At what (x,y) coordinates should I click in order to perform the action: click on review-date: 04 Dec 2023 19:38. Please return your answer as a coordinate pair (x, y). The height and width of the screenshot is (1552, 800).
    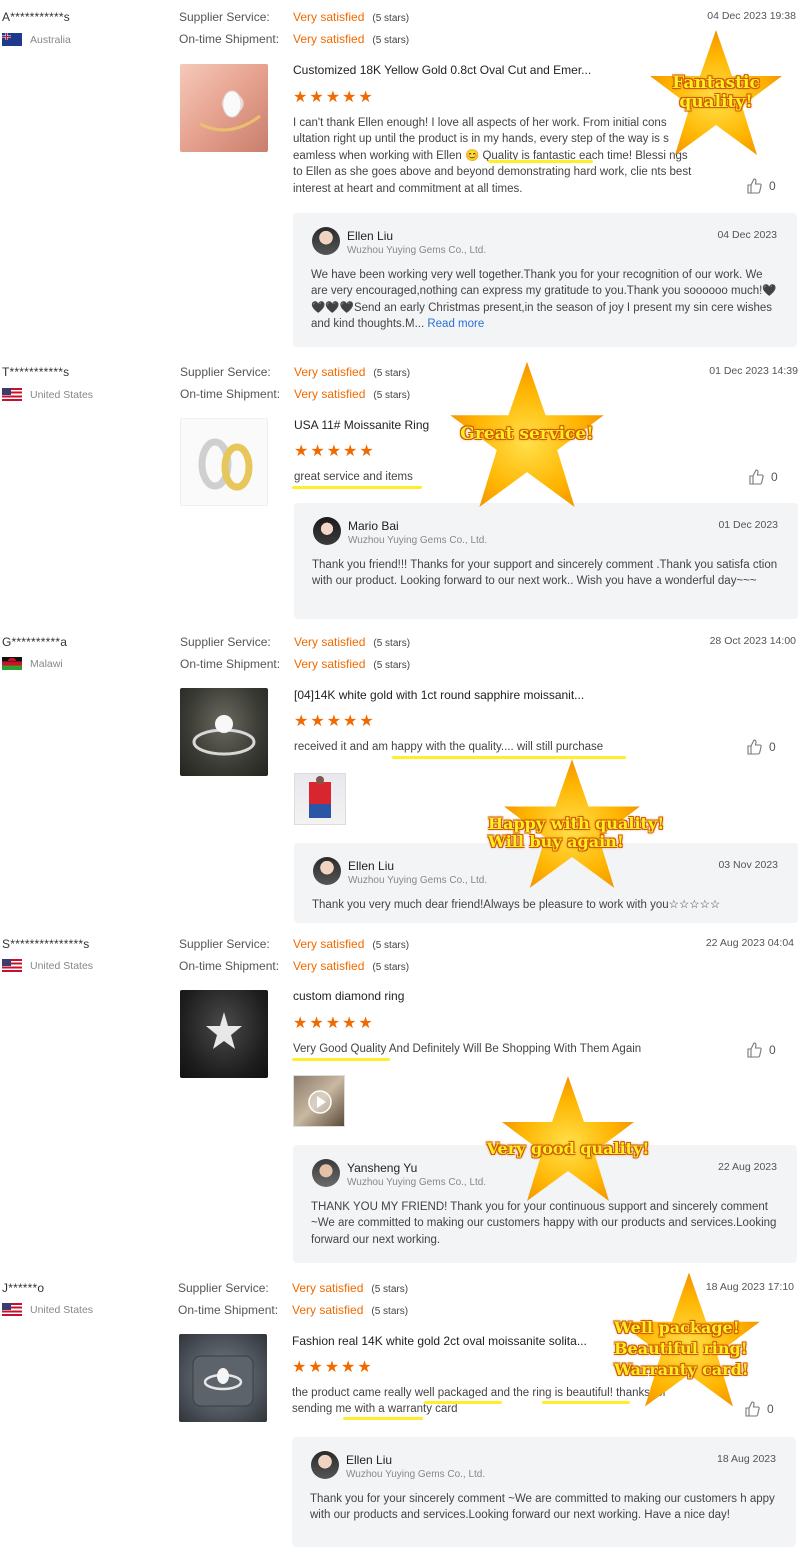
    Looking at the image, I should click on (751, 16).